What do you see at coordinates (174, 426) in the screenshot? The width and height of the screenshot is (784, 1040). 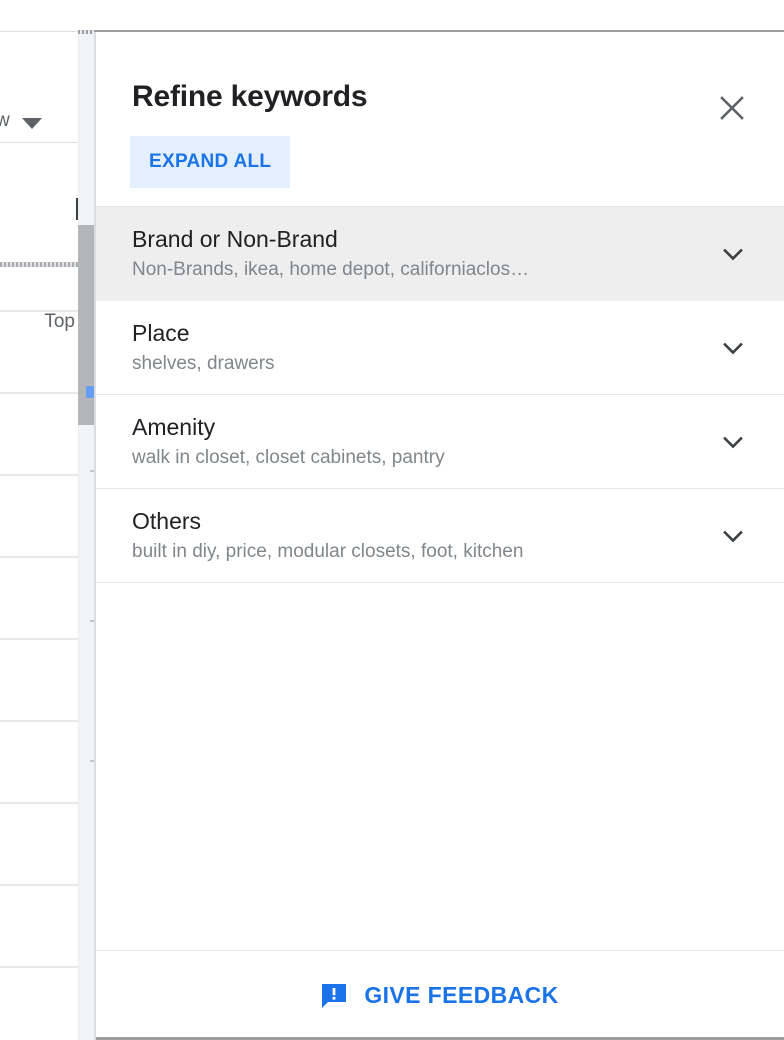 I see `category-title: Amenity` at bounding box center [174, 426].